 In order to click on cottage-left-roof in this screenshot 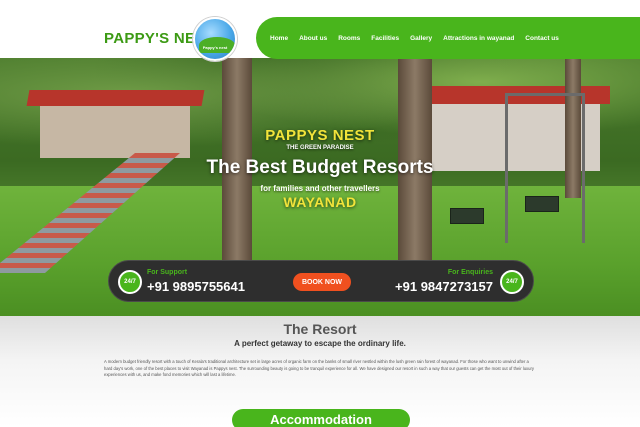, I will do `click(115, 98)`.